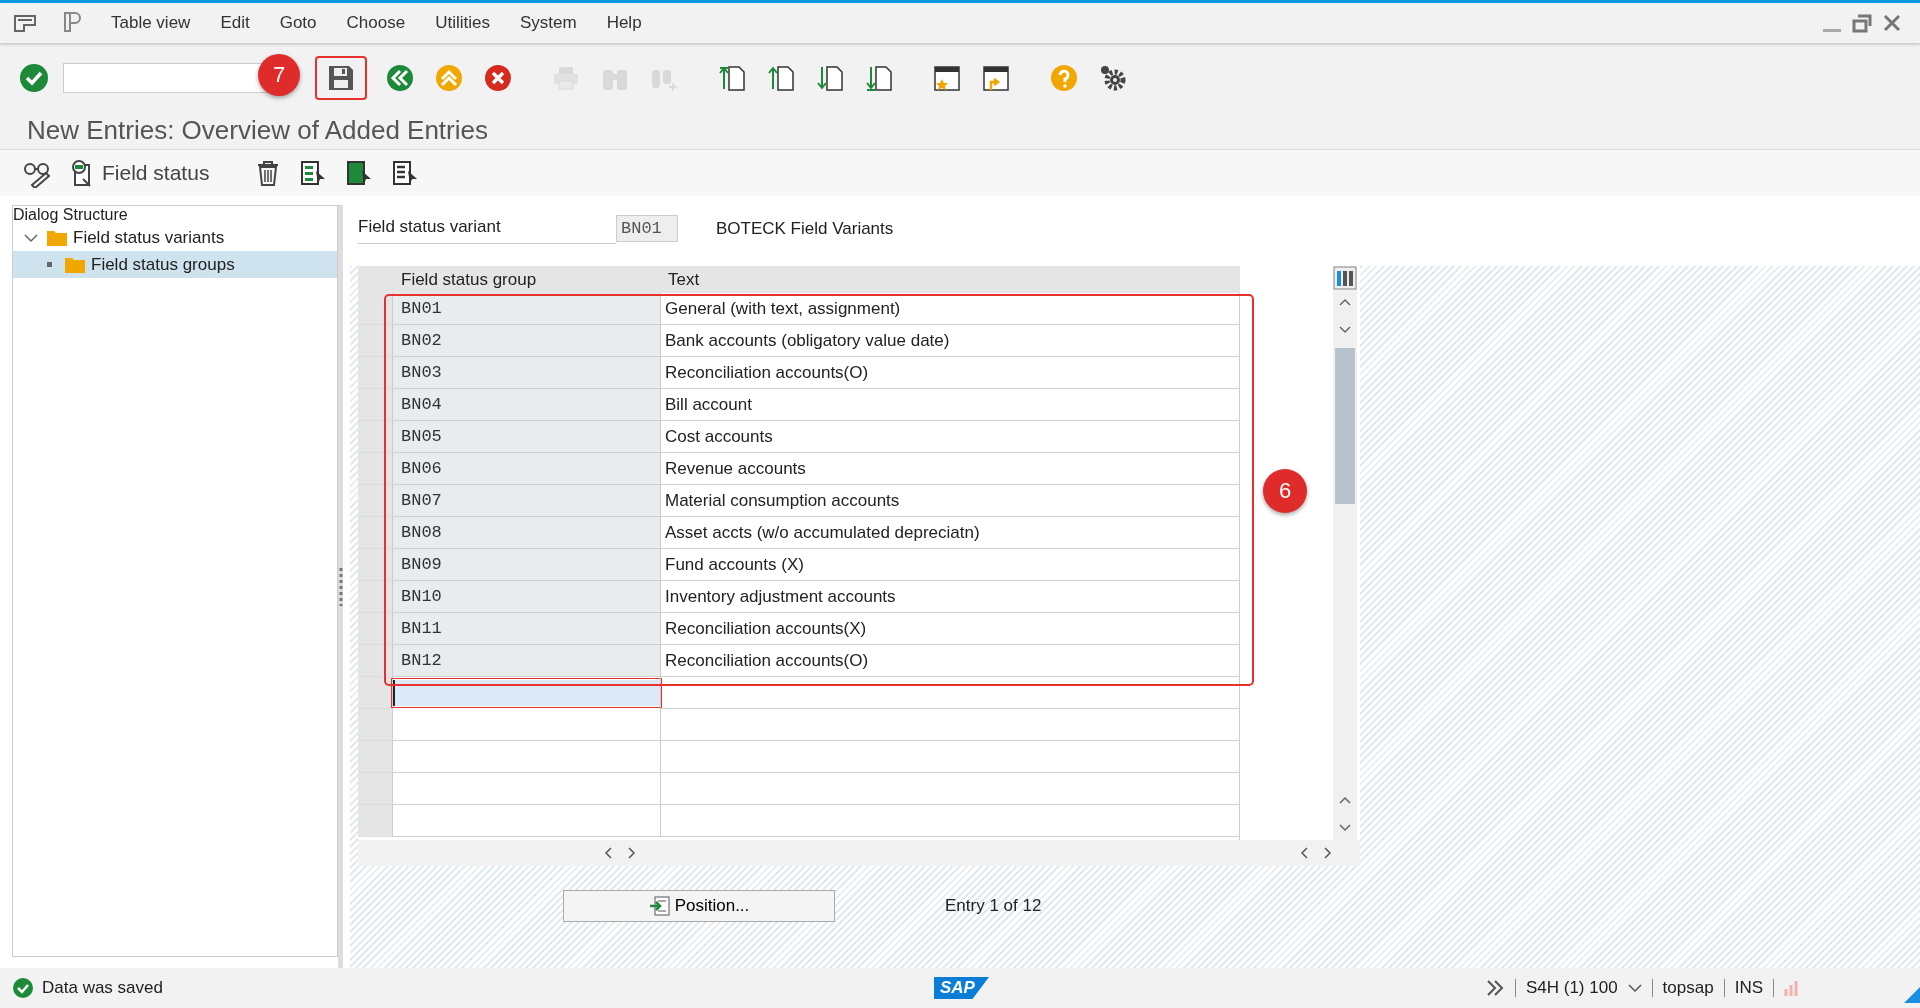  I want to click on last-page-icon, so click(879, 78).